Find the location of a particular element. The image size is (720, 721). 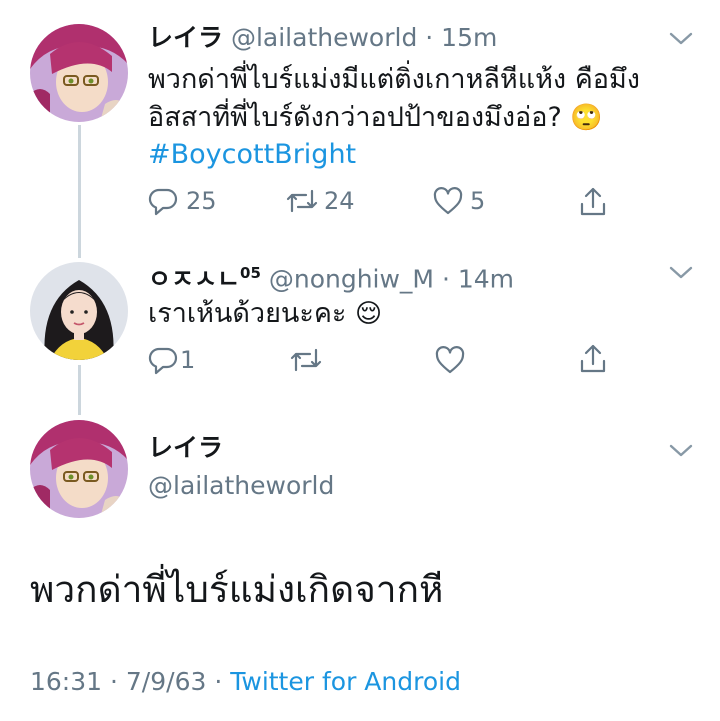

retweet-button is located at coordinates (306, 360).